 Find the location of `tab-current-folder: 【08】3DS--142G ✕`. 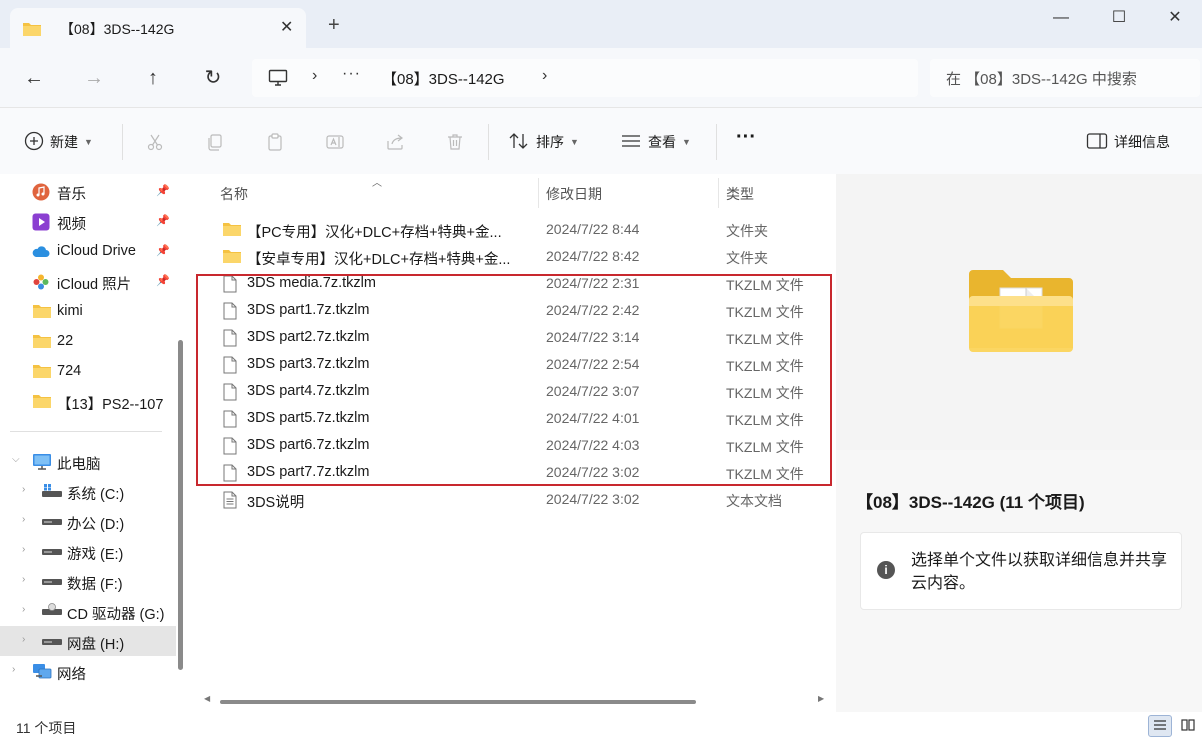

tab-current-folder: 【08】3DS--142G ✕ is located at coordinates (158, 28).